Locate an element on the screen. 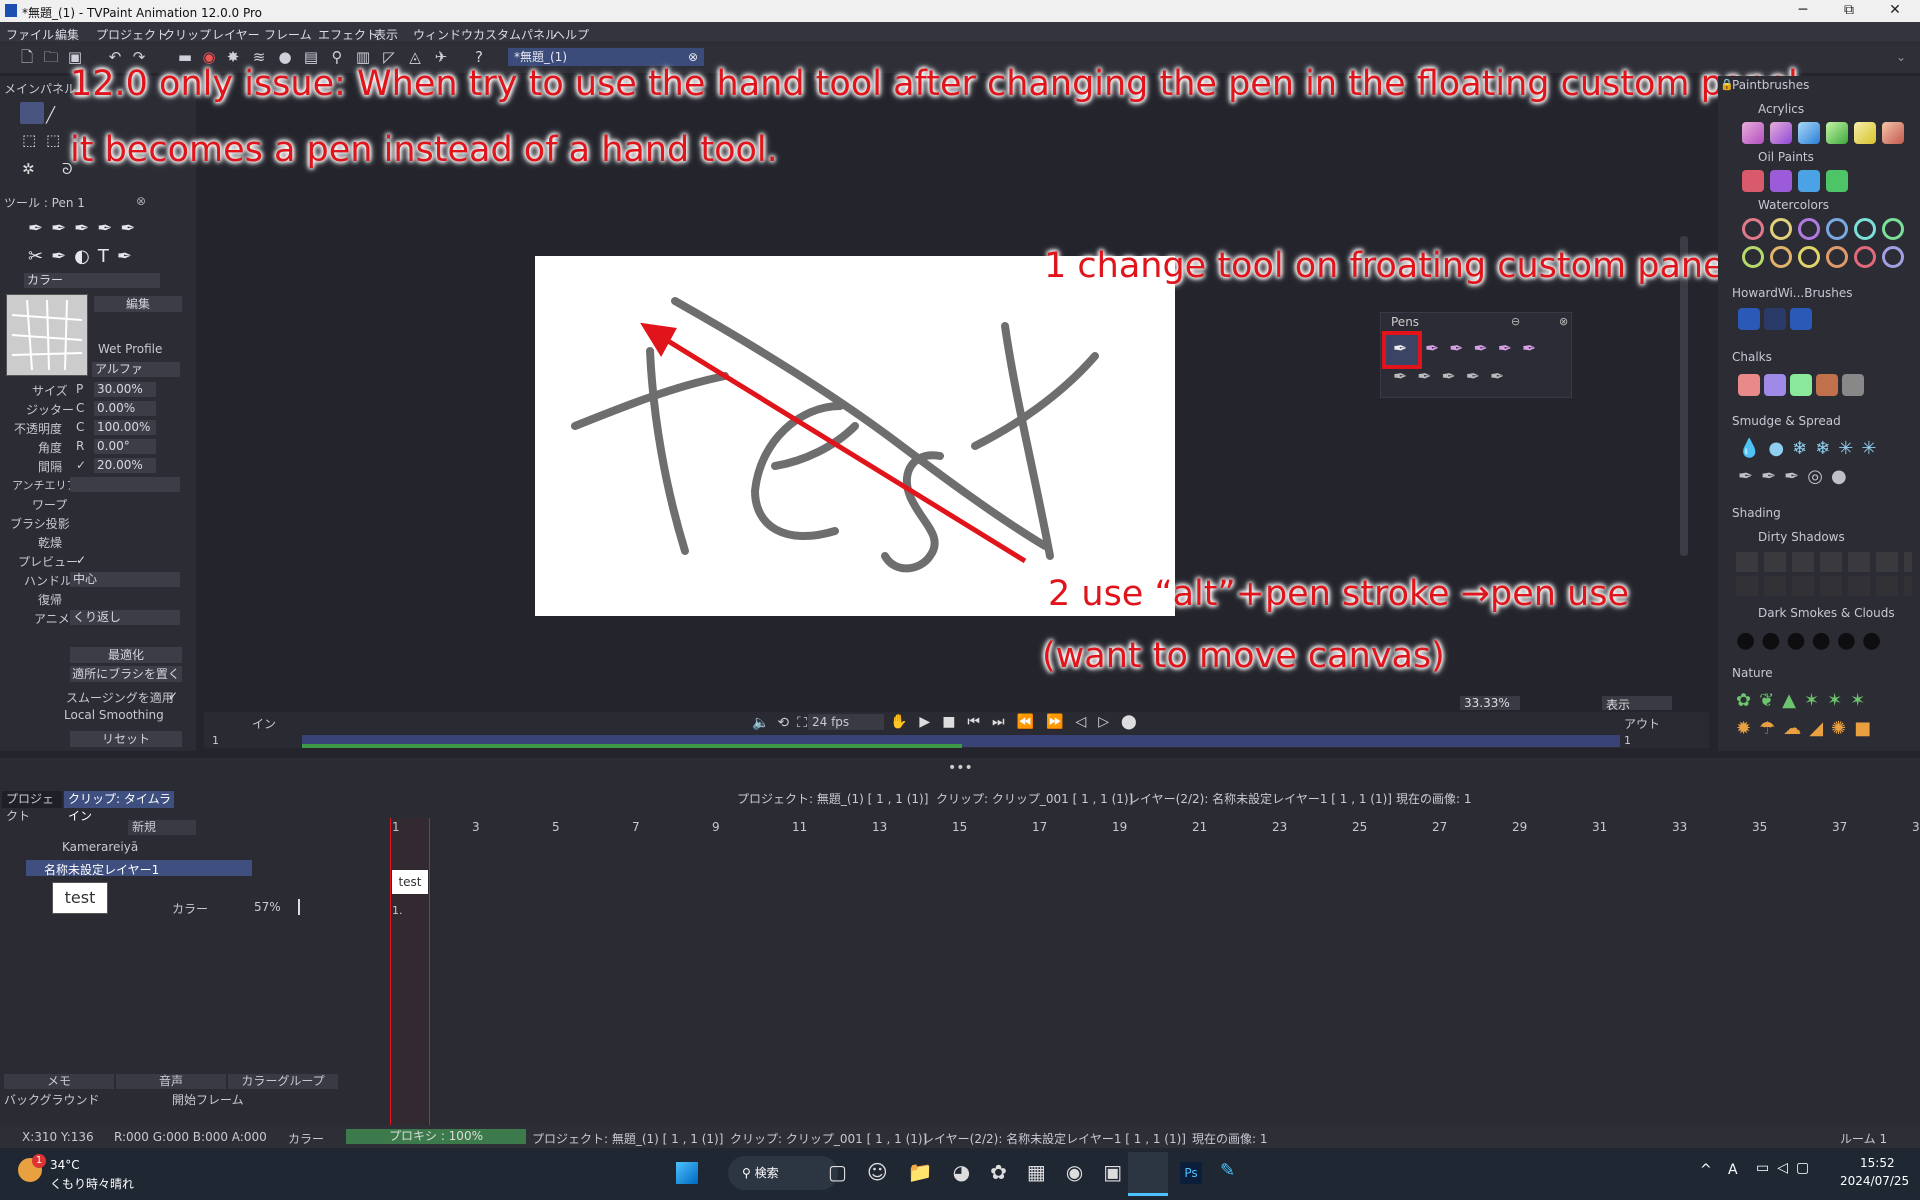  camera-layer-name: Kamerareiyā is located at coordinates (100, 847).